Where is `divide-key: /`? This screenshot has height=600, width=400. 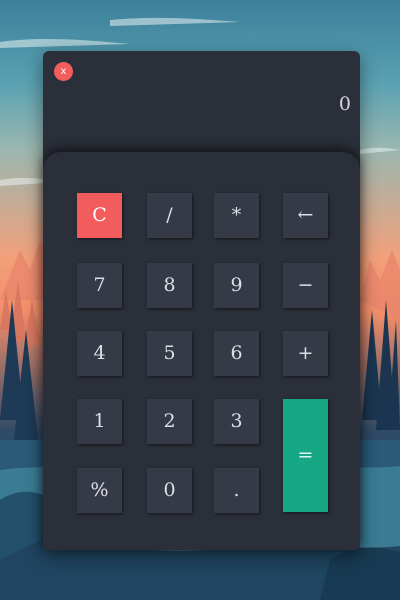
divide-key: / is located at coordinates (169, 215).